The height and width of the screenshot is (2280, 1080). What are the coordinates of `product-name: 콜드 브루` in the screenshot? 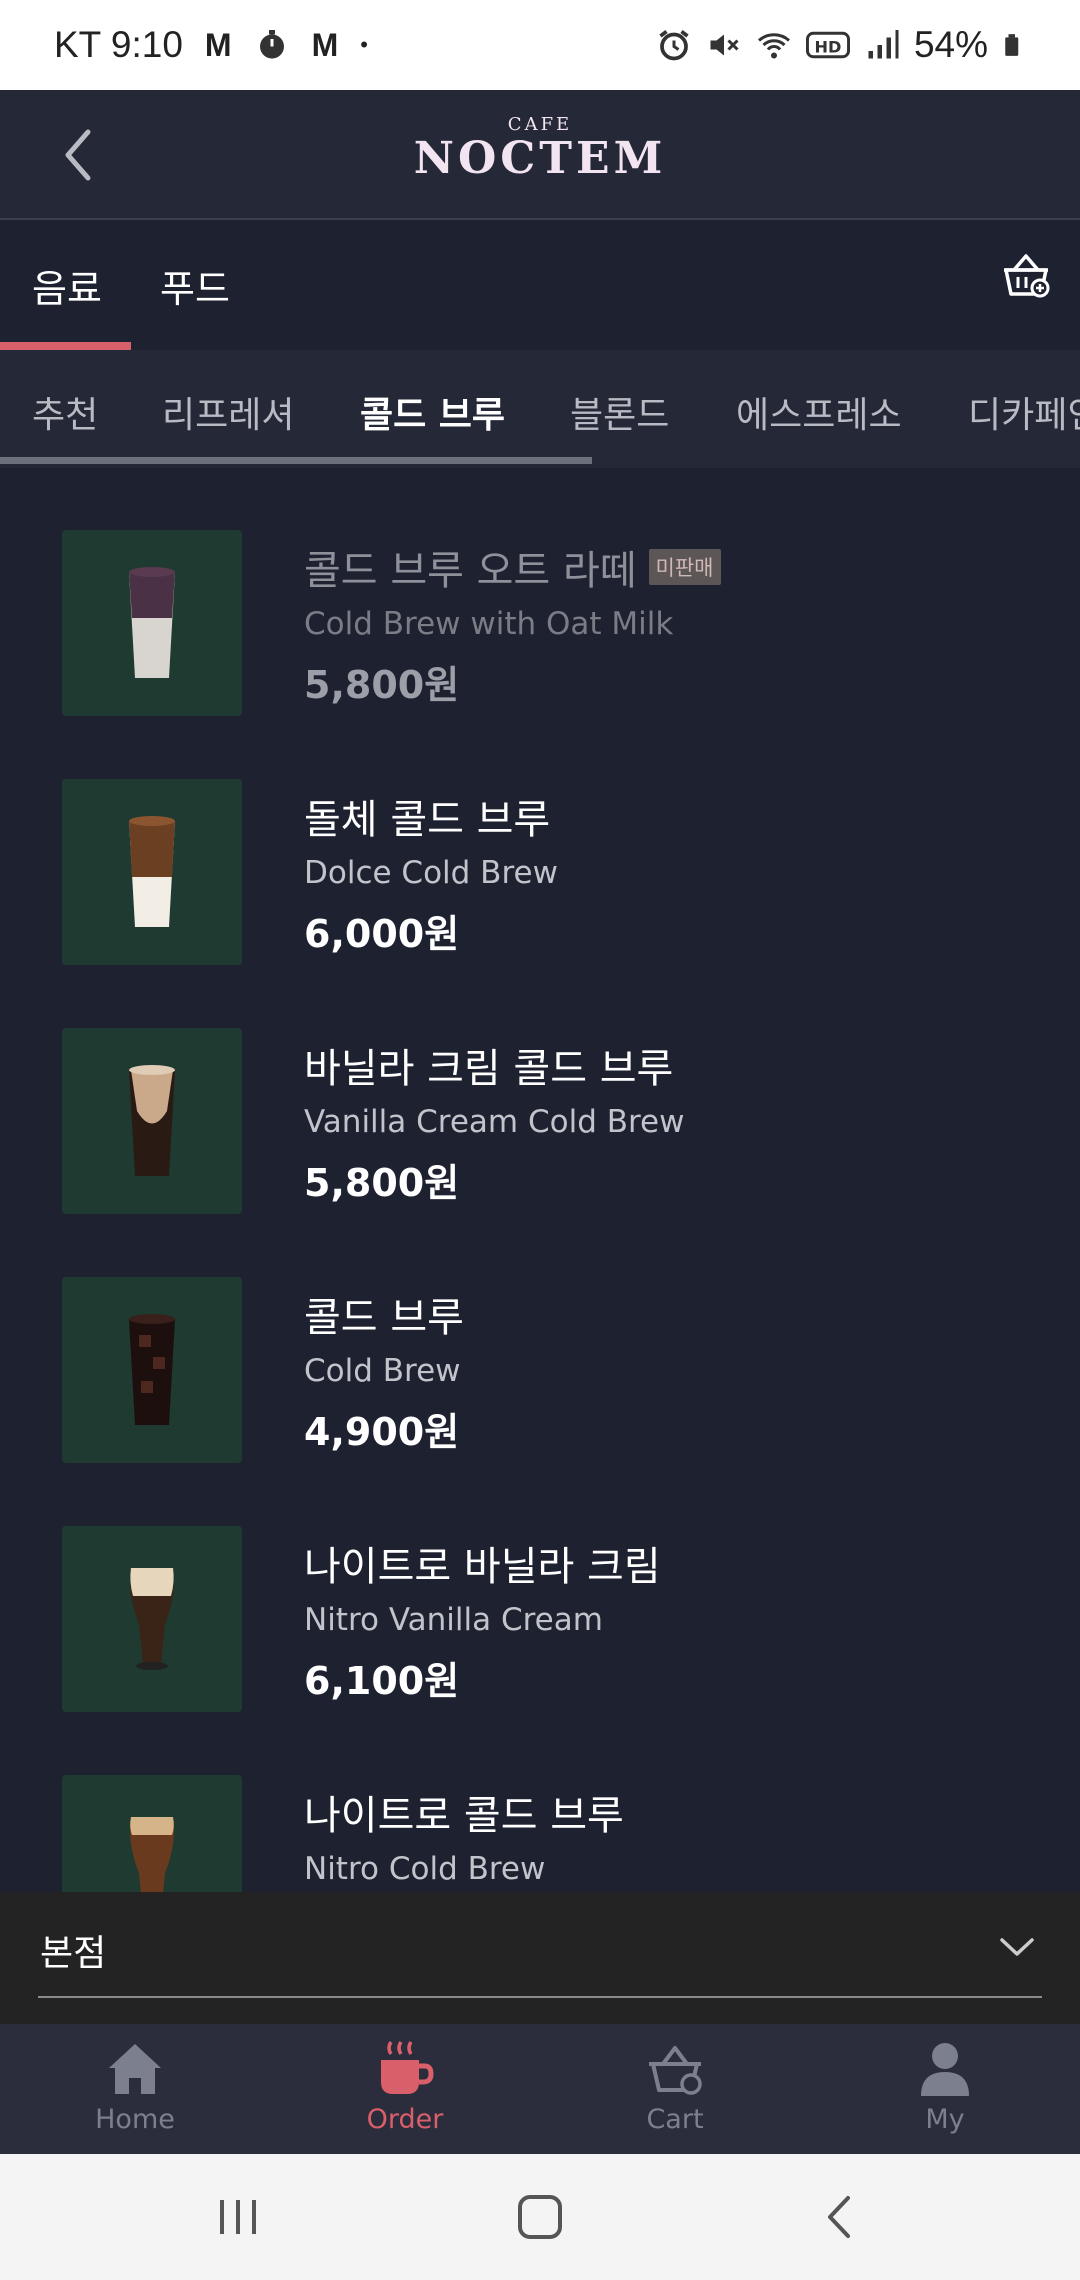 It's located at (384, 1318).